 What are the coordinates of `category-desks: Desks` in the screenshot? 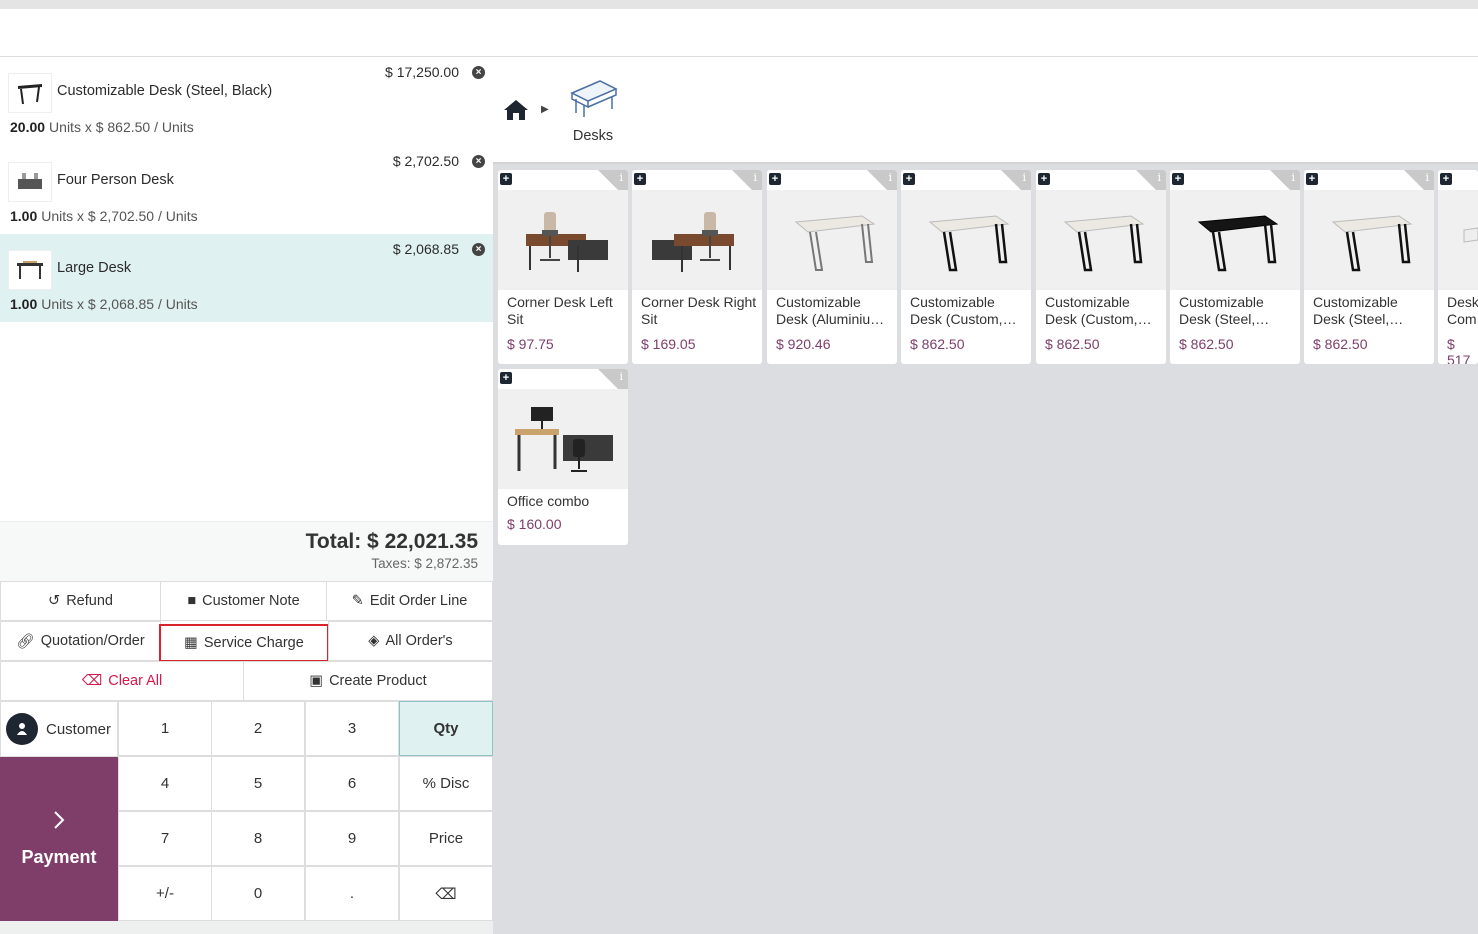 It's located at (593, 109).